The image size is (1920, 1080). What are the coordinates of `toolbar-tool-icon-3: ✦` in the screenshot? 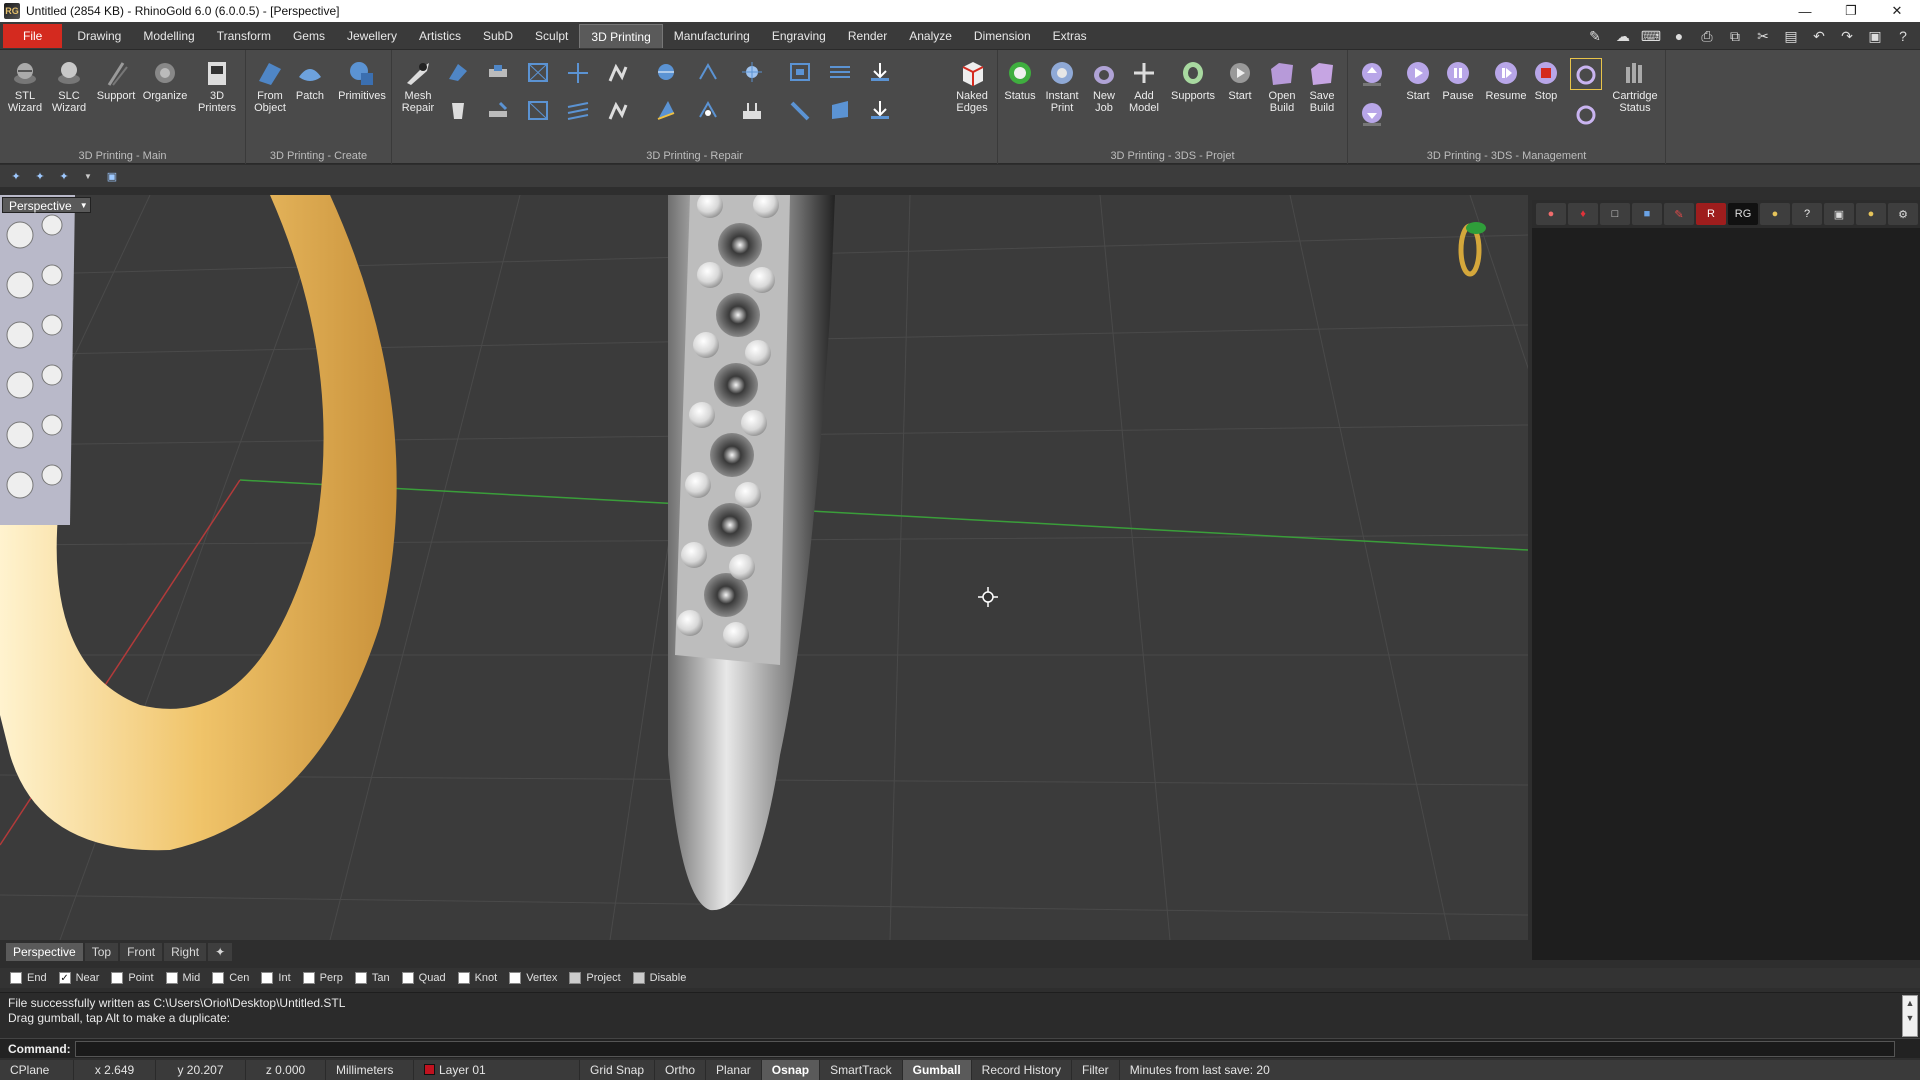 It's located at (64, 176).